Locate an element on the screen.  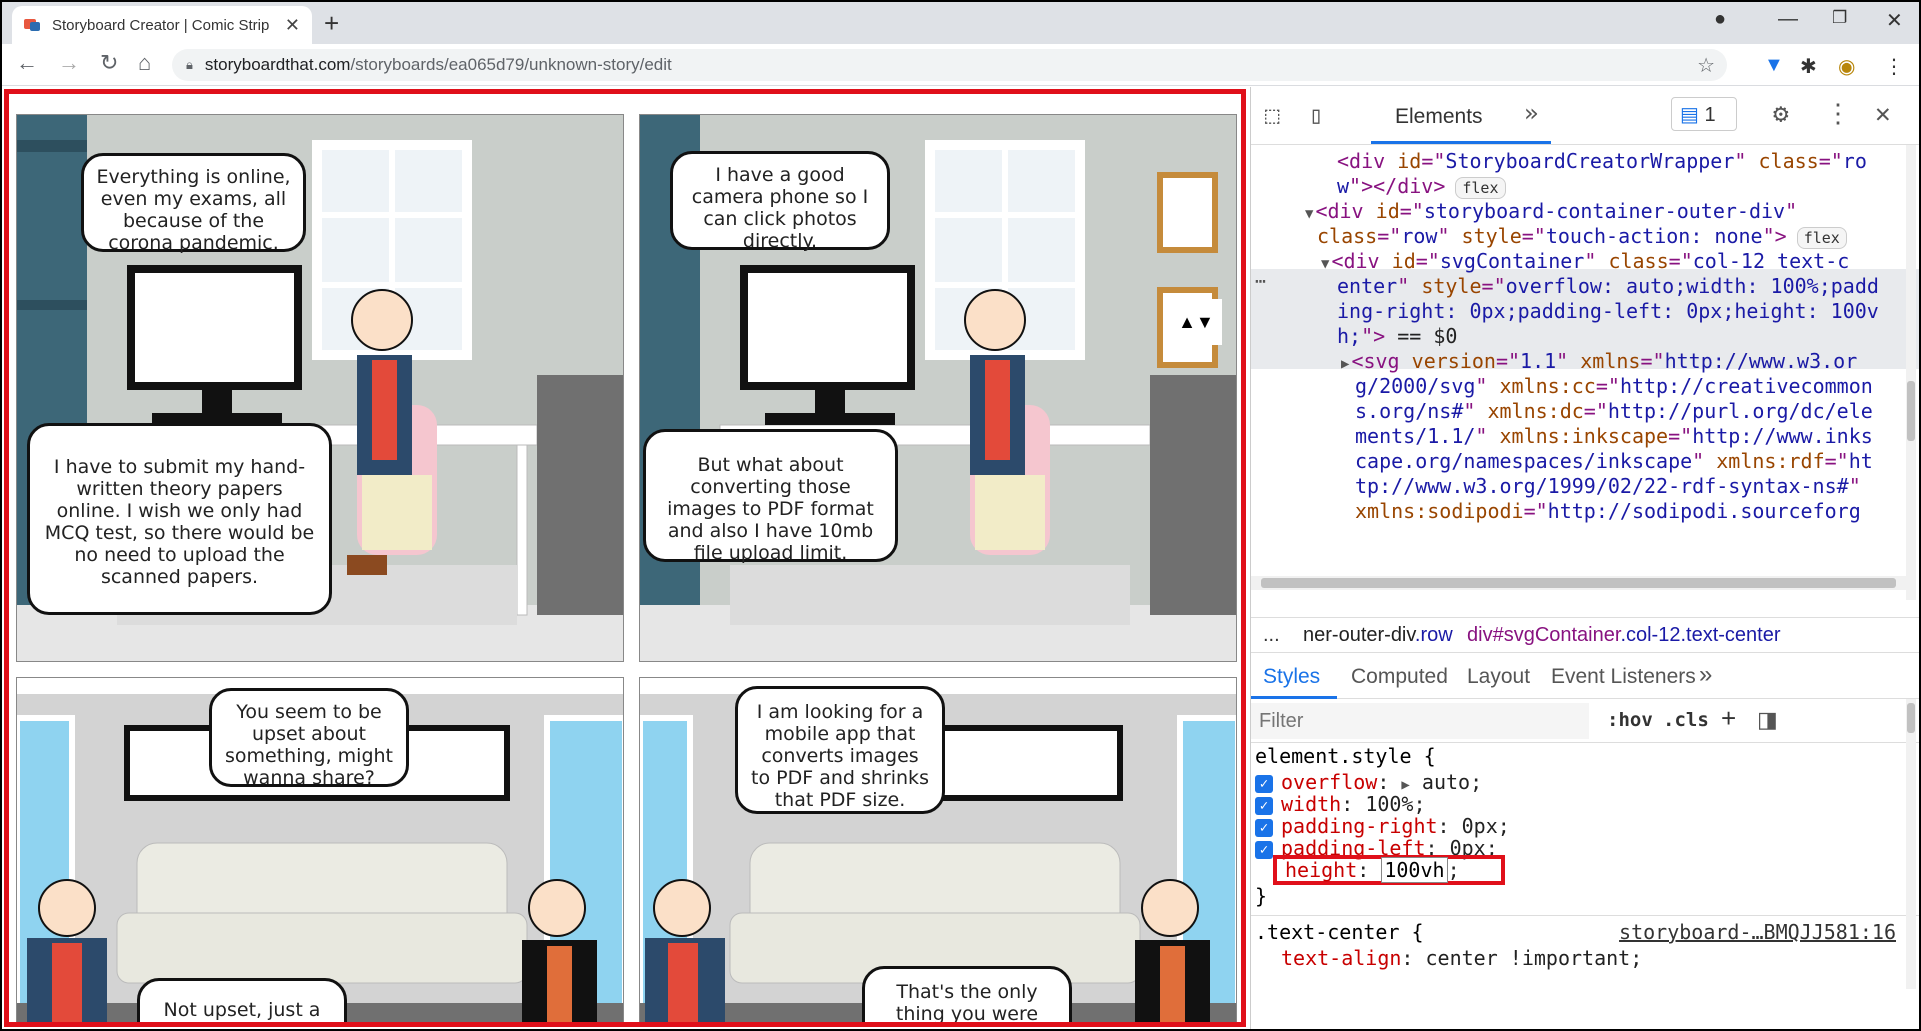
hov-toggle: :hov is located at coordinates (1630, 720).